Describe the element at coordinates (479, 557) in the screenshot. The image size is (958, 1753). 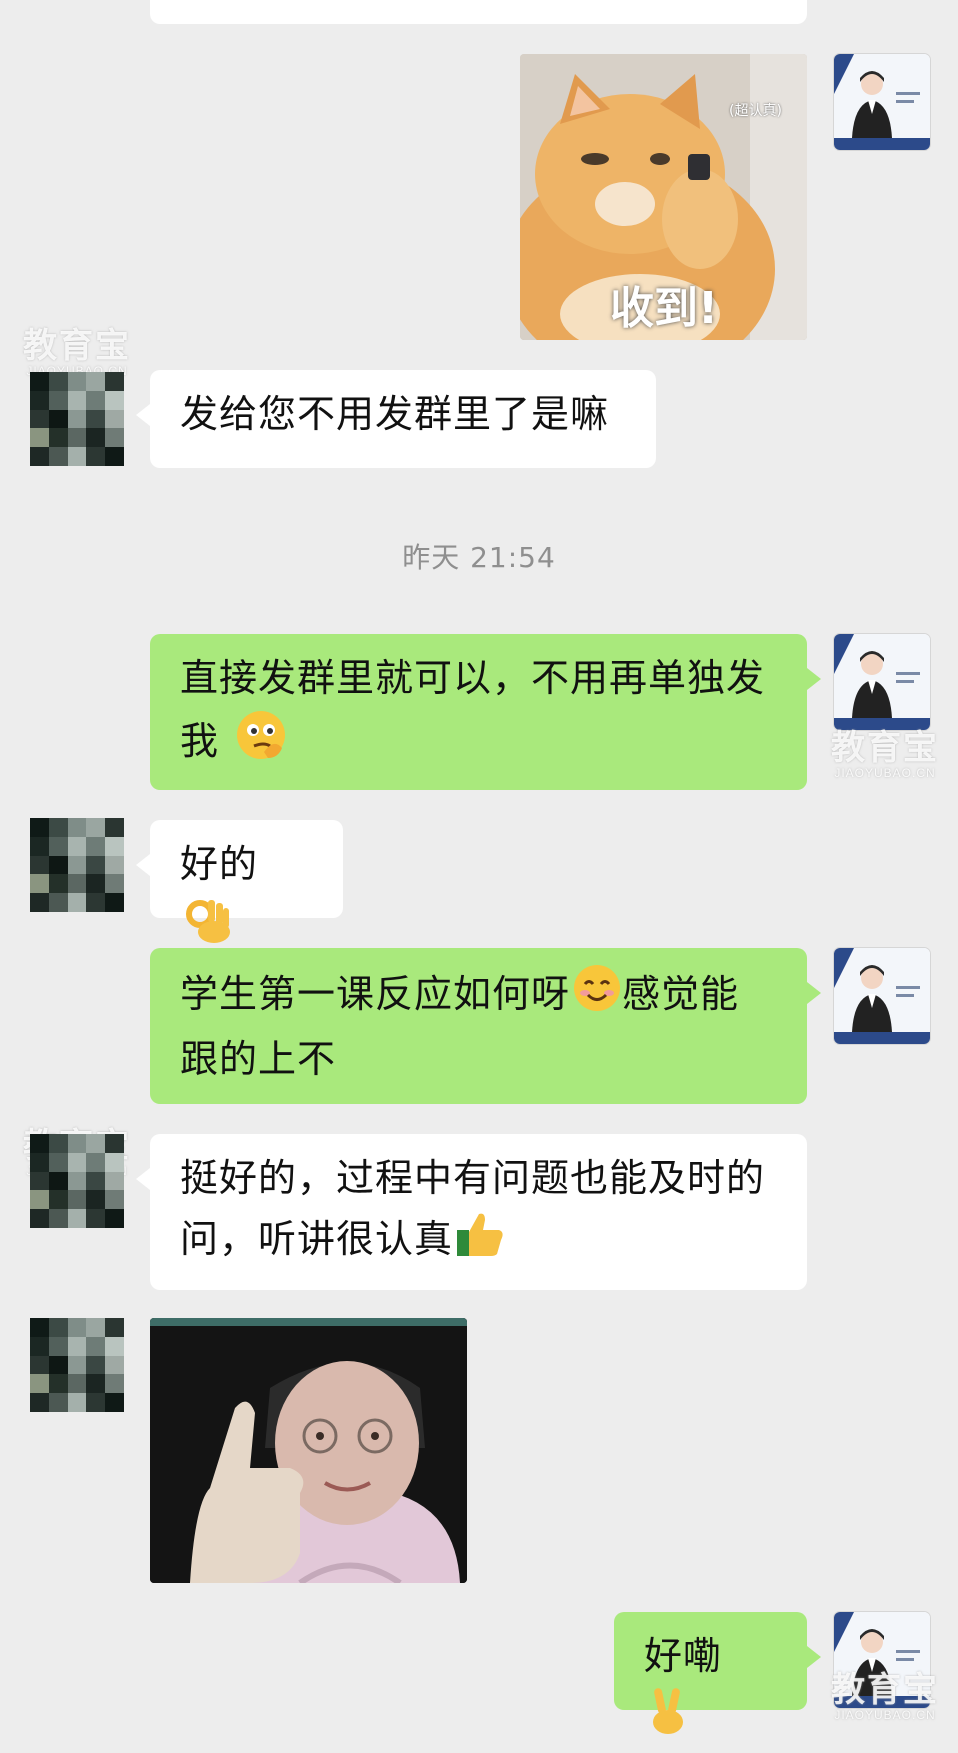
I see `chat-timestamp: 昨天 21:54` at that location.